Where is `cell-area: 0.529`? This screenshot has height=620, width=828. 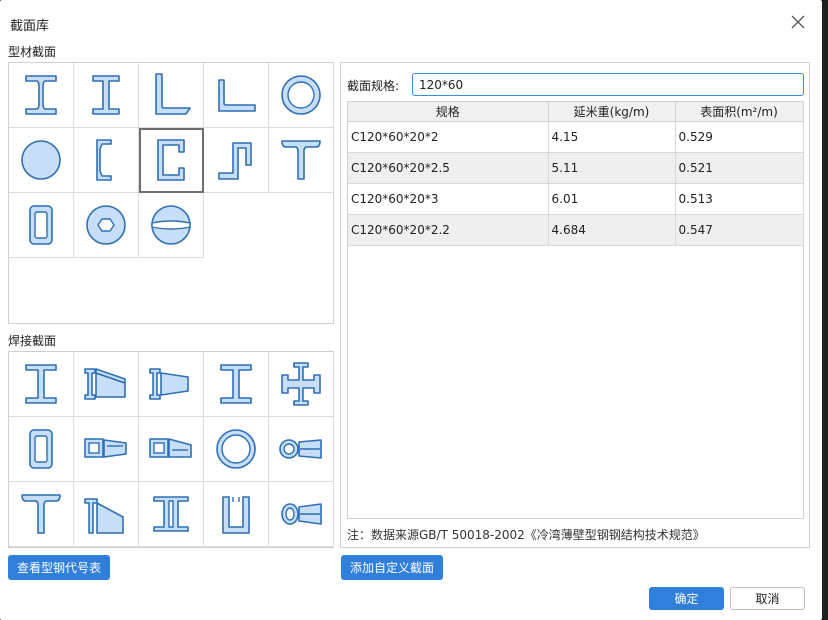 cell-area: 0.529 is located at coordinates (739, 137).